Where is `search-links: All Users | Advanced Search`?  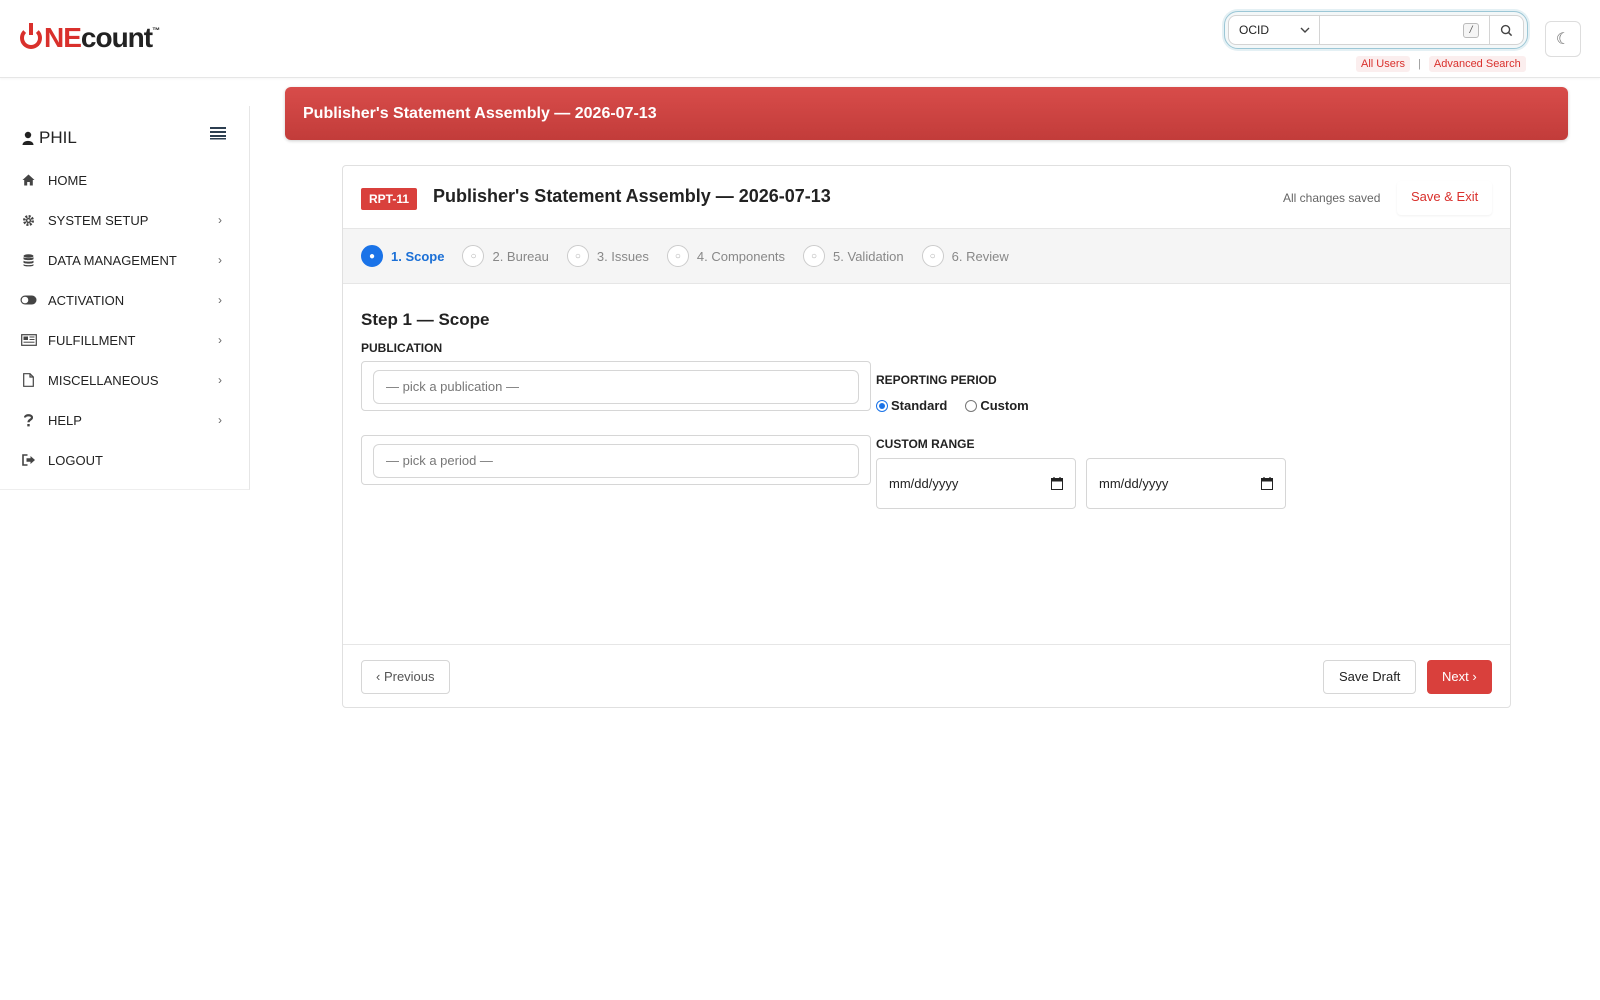 search-links: All Users | Advanced Search is located at coordinates (1441, 64).